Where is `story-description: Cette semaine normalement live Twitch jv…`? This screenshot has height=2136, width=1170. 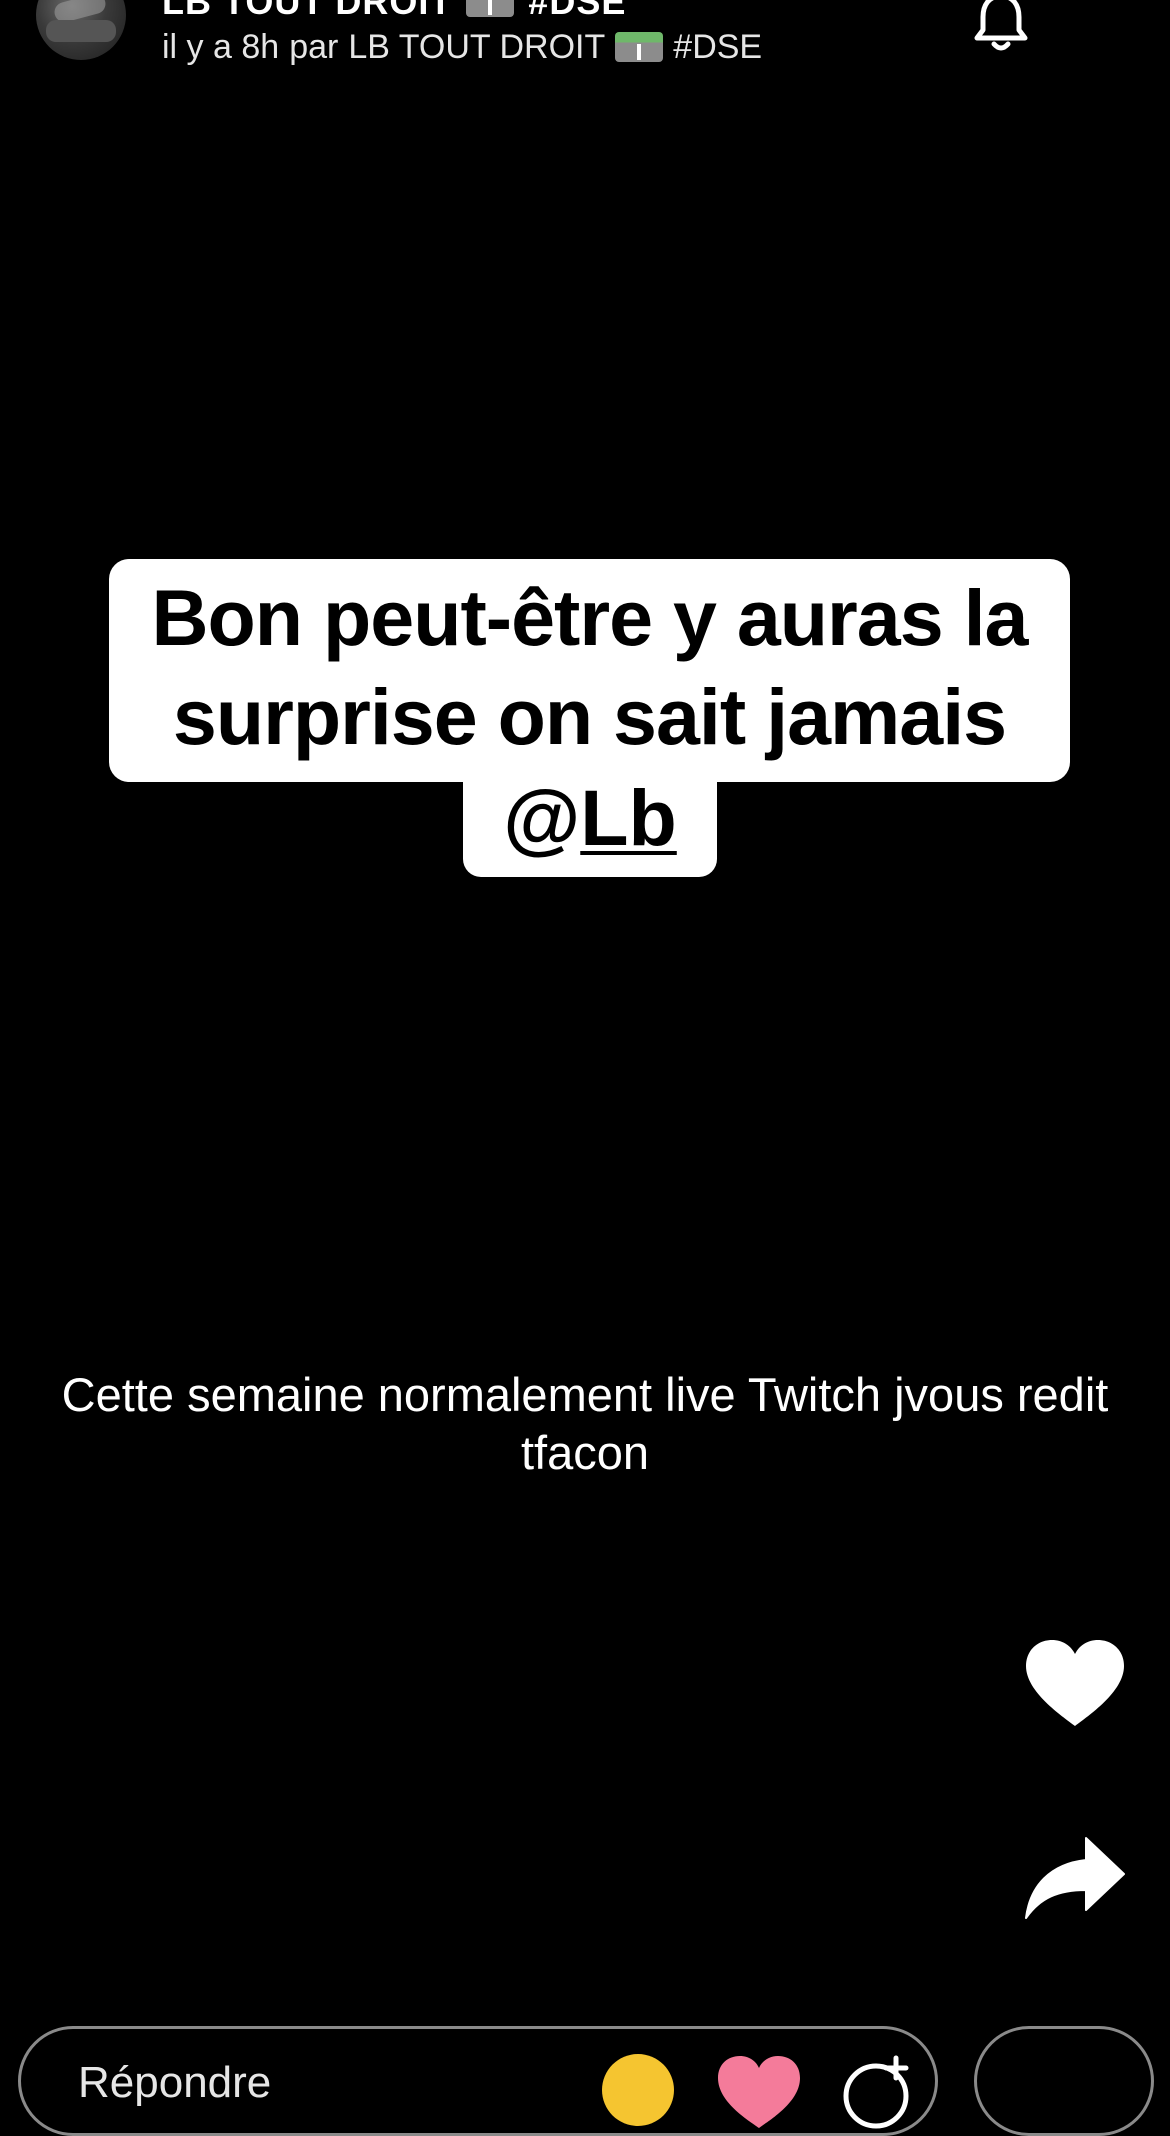 story-description: Cette semaine normalement live Twitch jv… is located at coordinates (585, 1423).